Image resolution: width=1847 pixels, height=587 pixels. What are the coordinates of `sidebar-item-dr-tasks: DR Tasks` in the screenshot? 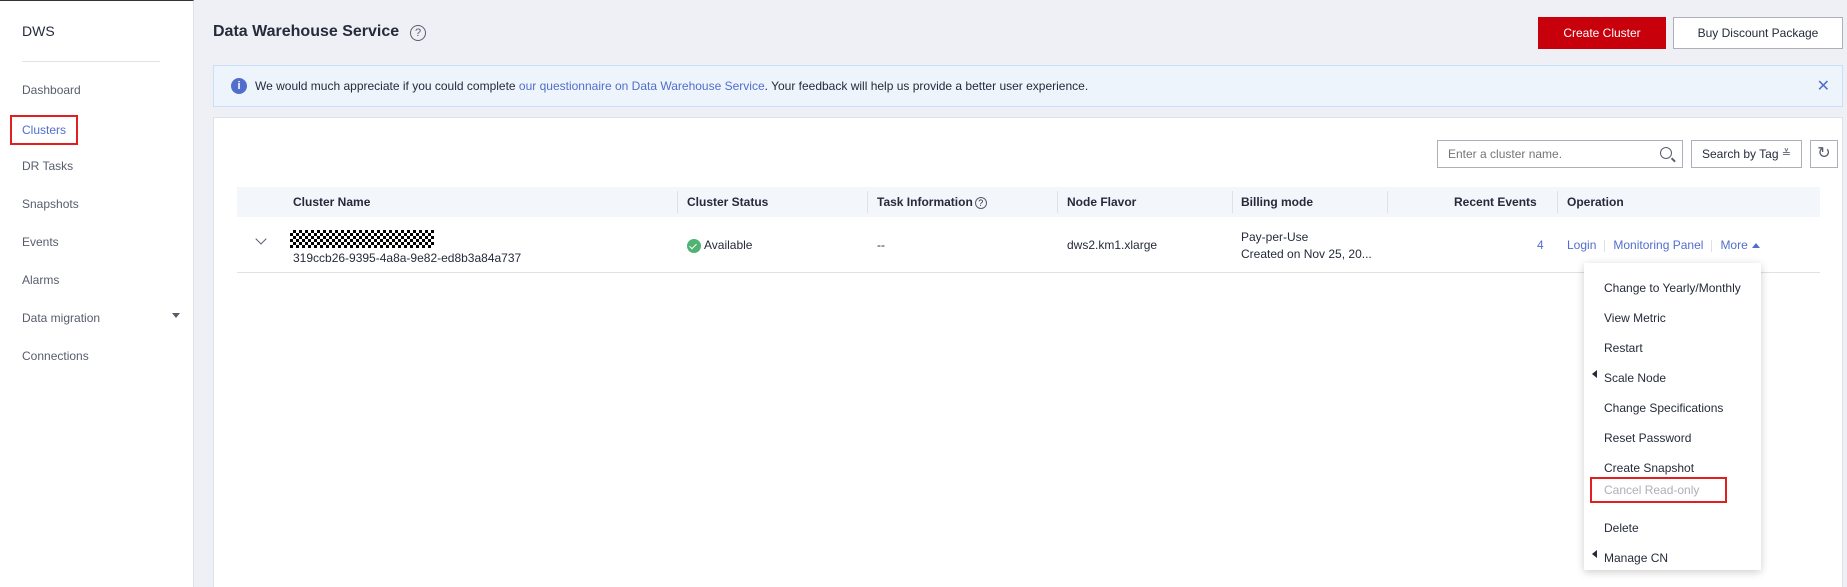 It's located at (47, 166).